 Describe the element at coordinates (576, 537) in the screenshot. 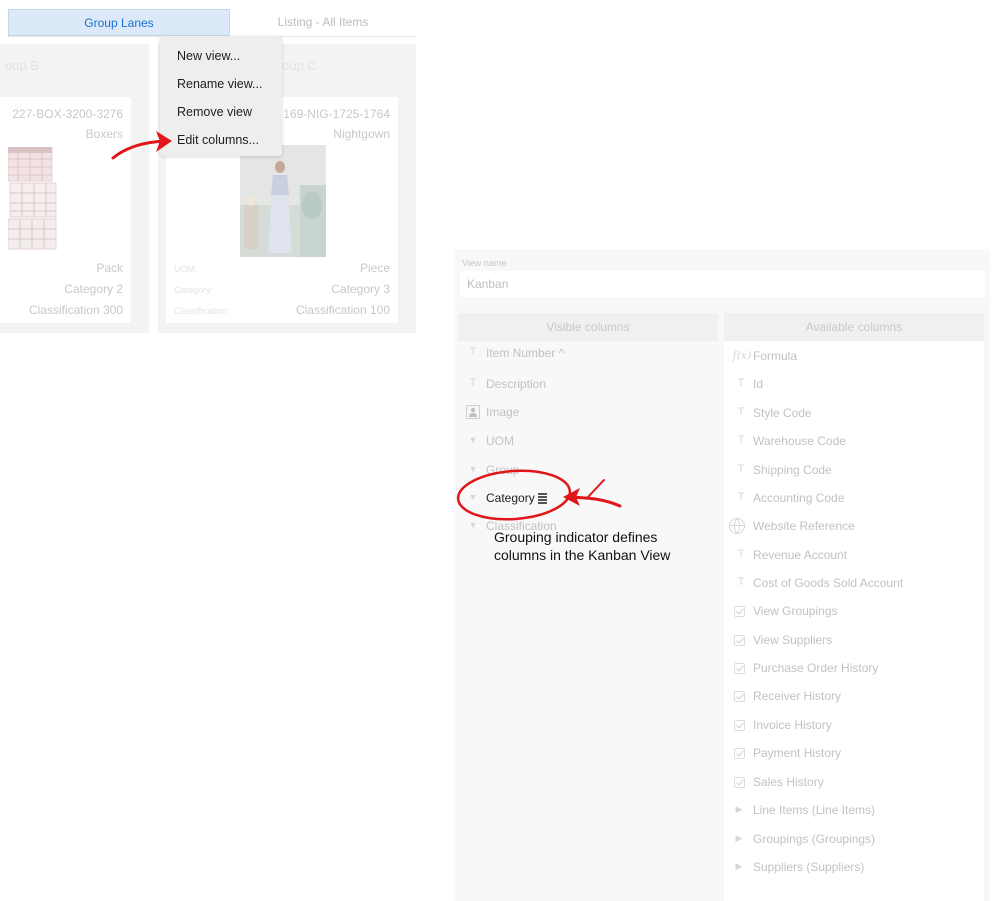

I see `annotation-line-1: Grouping indicator defines` at that location.